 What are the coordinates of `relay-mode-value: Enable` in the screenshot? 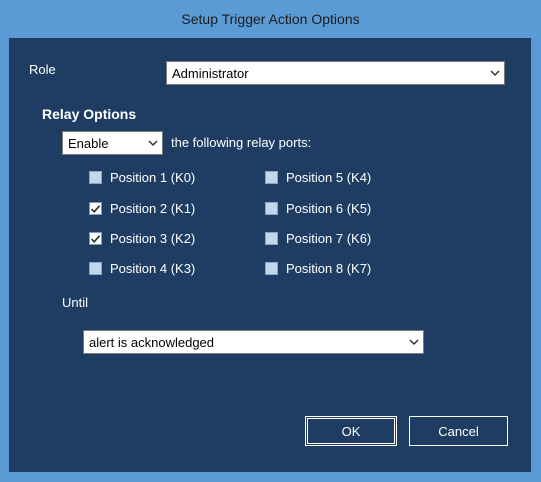 It's located at (88, 143).